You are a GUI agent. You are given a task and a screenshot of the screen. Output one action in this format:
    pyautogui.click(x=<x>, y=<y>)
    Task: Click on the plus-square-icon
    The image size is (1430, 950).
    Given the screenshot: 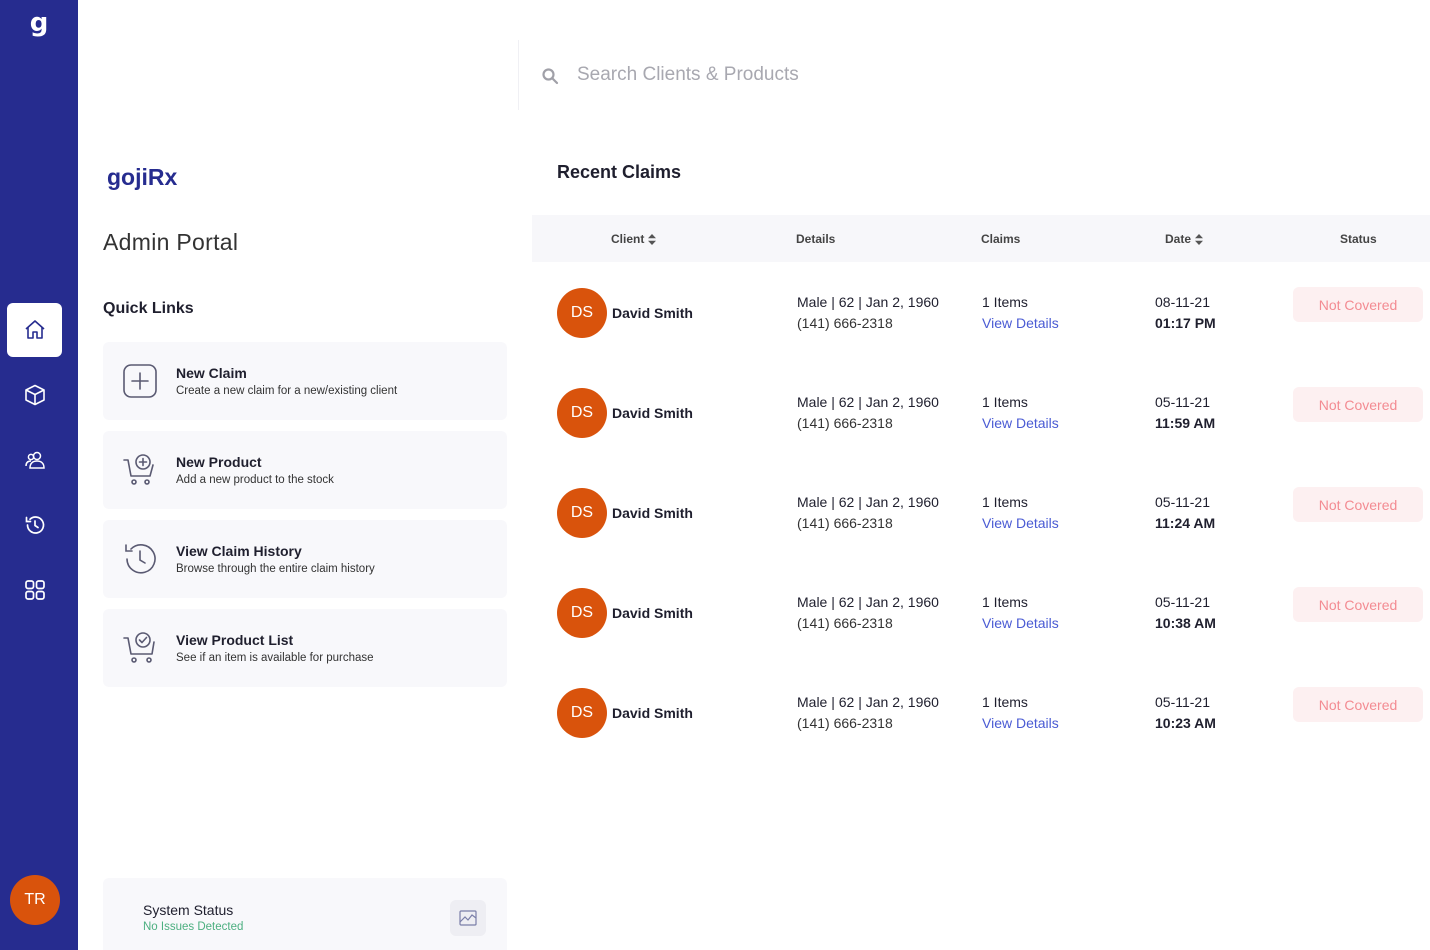 What is the action you would take?
    pyautogui.click(x=140, y=381)
    